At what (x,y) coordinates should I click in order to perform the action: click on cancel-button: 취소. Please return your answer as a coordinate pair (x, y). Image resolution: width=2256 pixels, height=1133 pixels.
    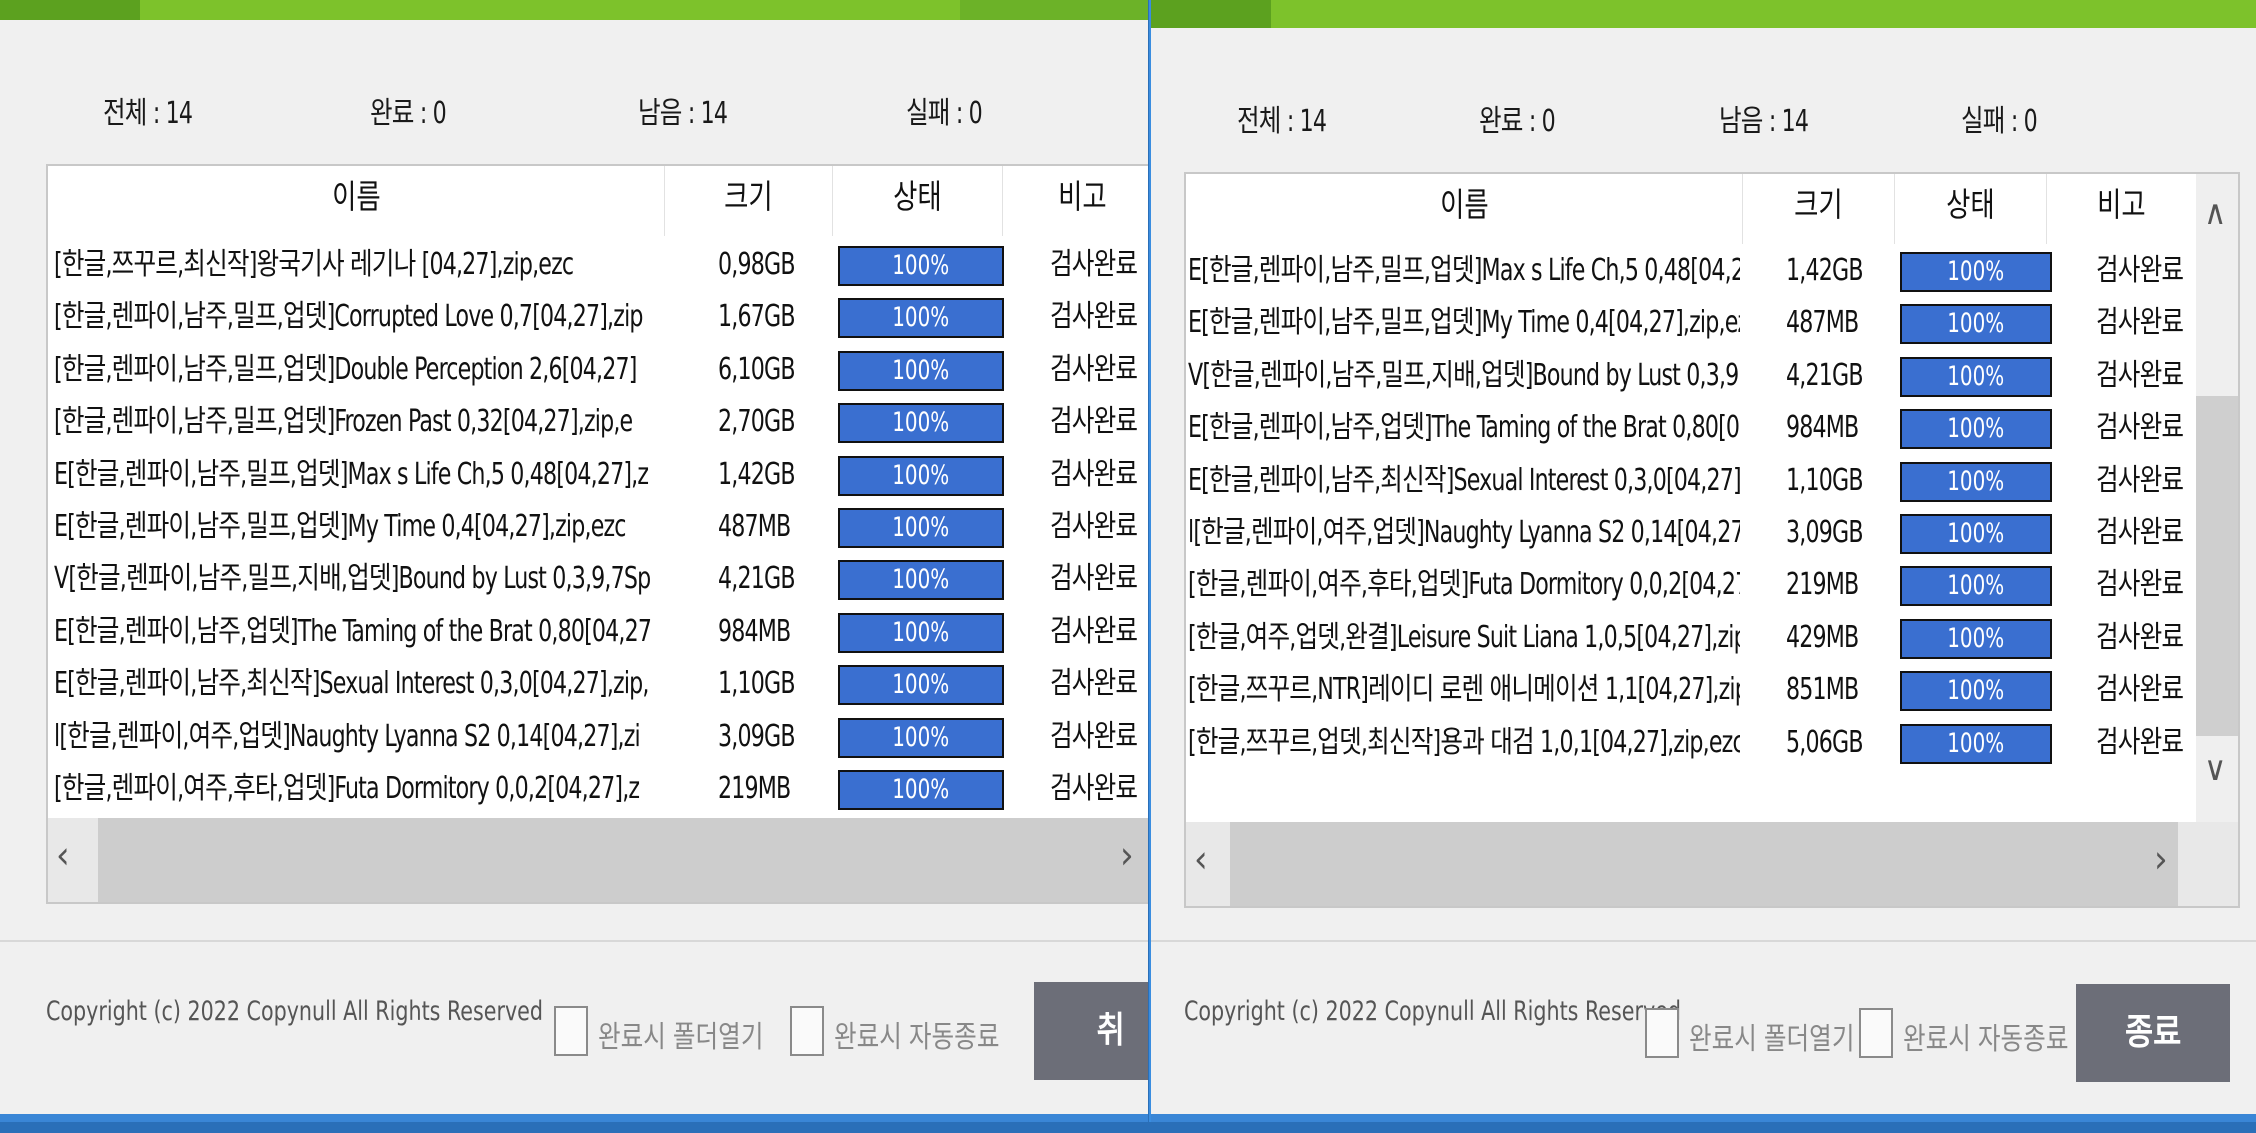
    Looking at the image, I should click on (1091, 1031).